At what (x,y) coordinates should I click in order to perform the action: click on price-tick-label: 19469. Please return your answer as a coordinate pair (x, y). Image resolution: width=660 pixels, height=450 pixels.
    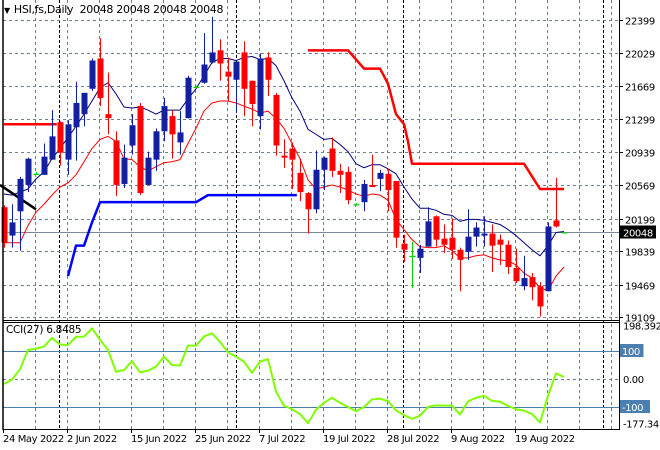
    Looking at the image, I should click on (640, 287).